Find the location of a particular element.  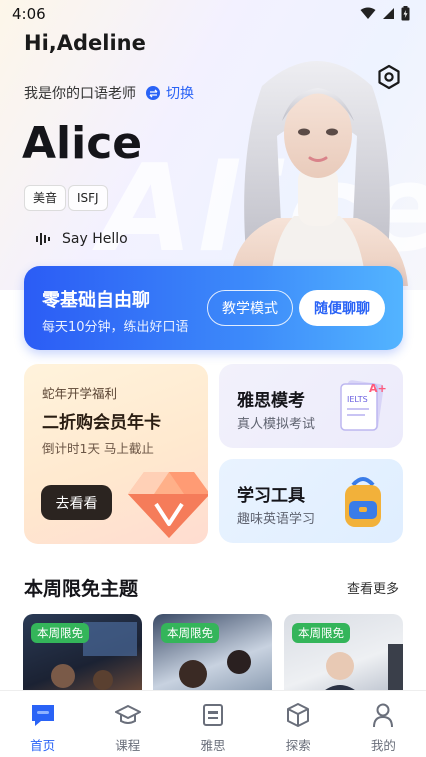

ielts-card-title: 雅思模考 is located at coordinates (271, 401).